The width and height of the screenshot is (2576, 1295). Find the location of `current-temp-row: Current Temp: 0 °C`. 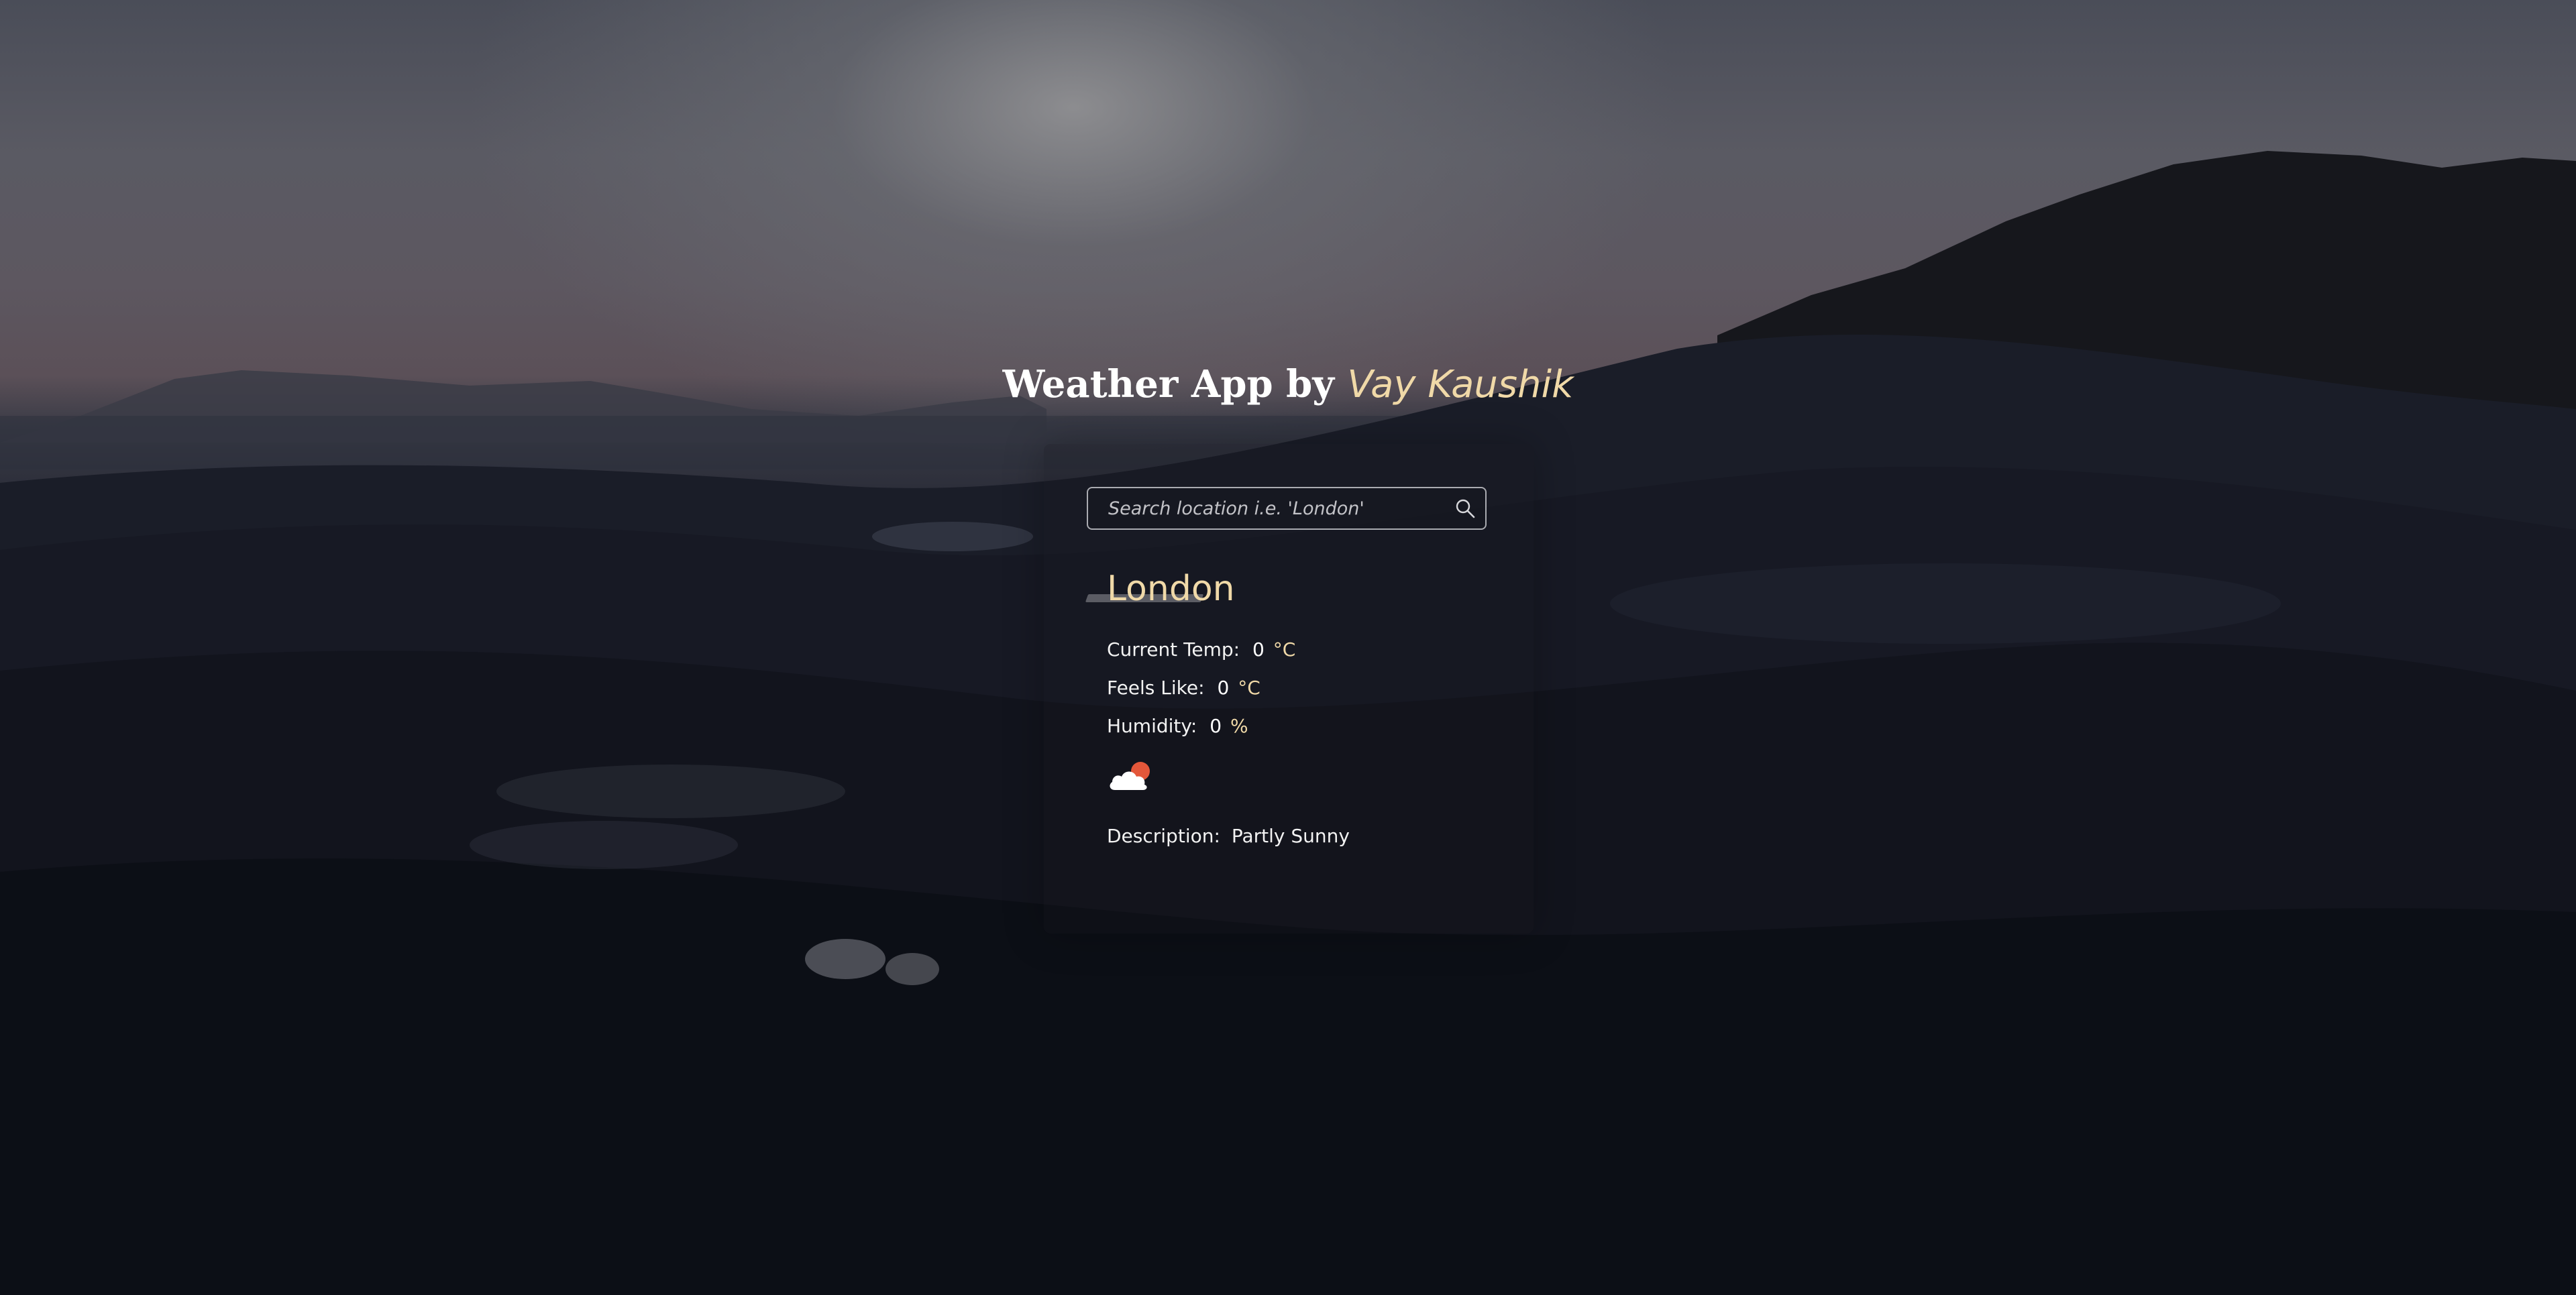

current-temp-row: Current Temp: 0 °C is located at coordinates (1201, 650).